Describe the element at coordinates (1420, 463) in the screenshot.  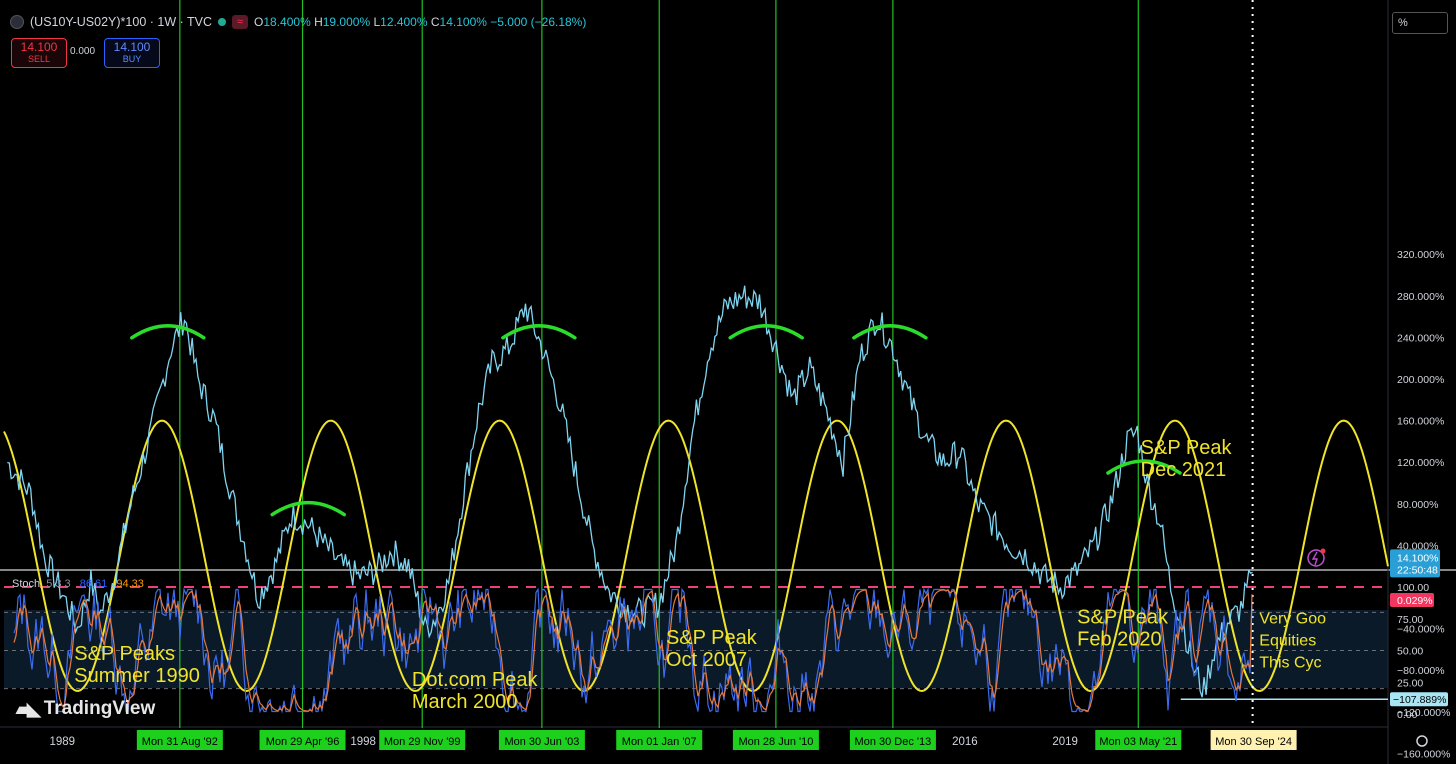
I see `y-tick-label: 120.000%` at that location.